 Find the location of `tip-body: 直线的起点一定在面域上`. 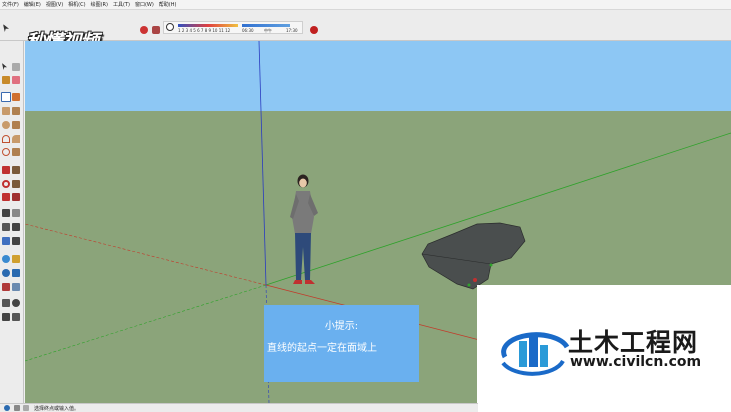

tip-body: 直线的起点一定在面域上 is located at coordinates (322, 348).